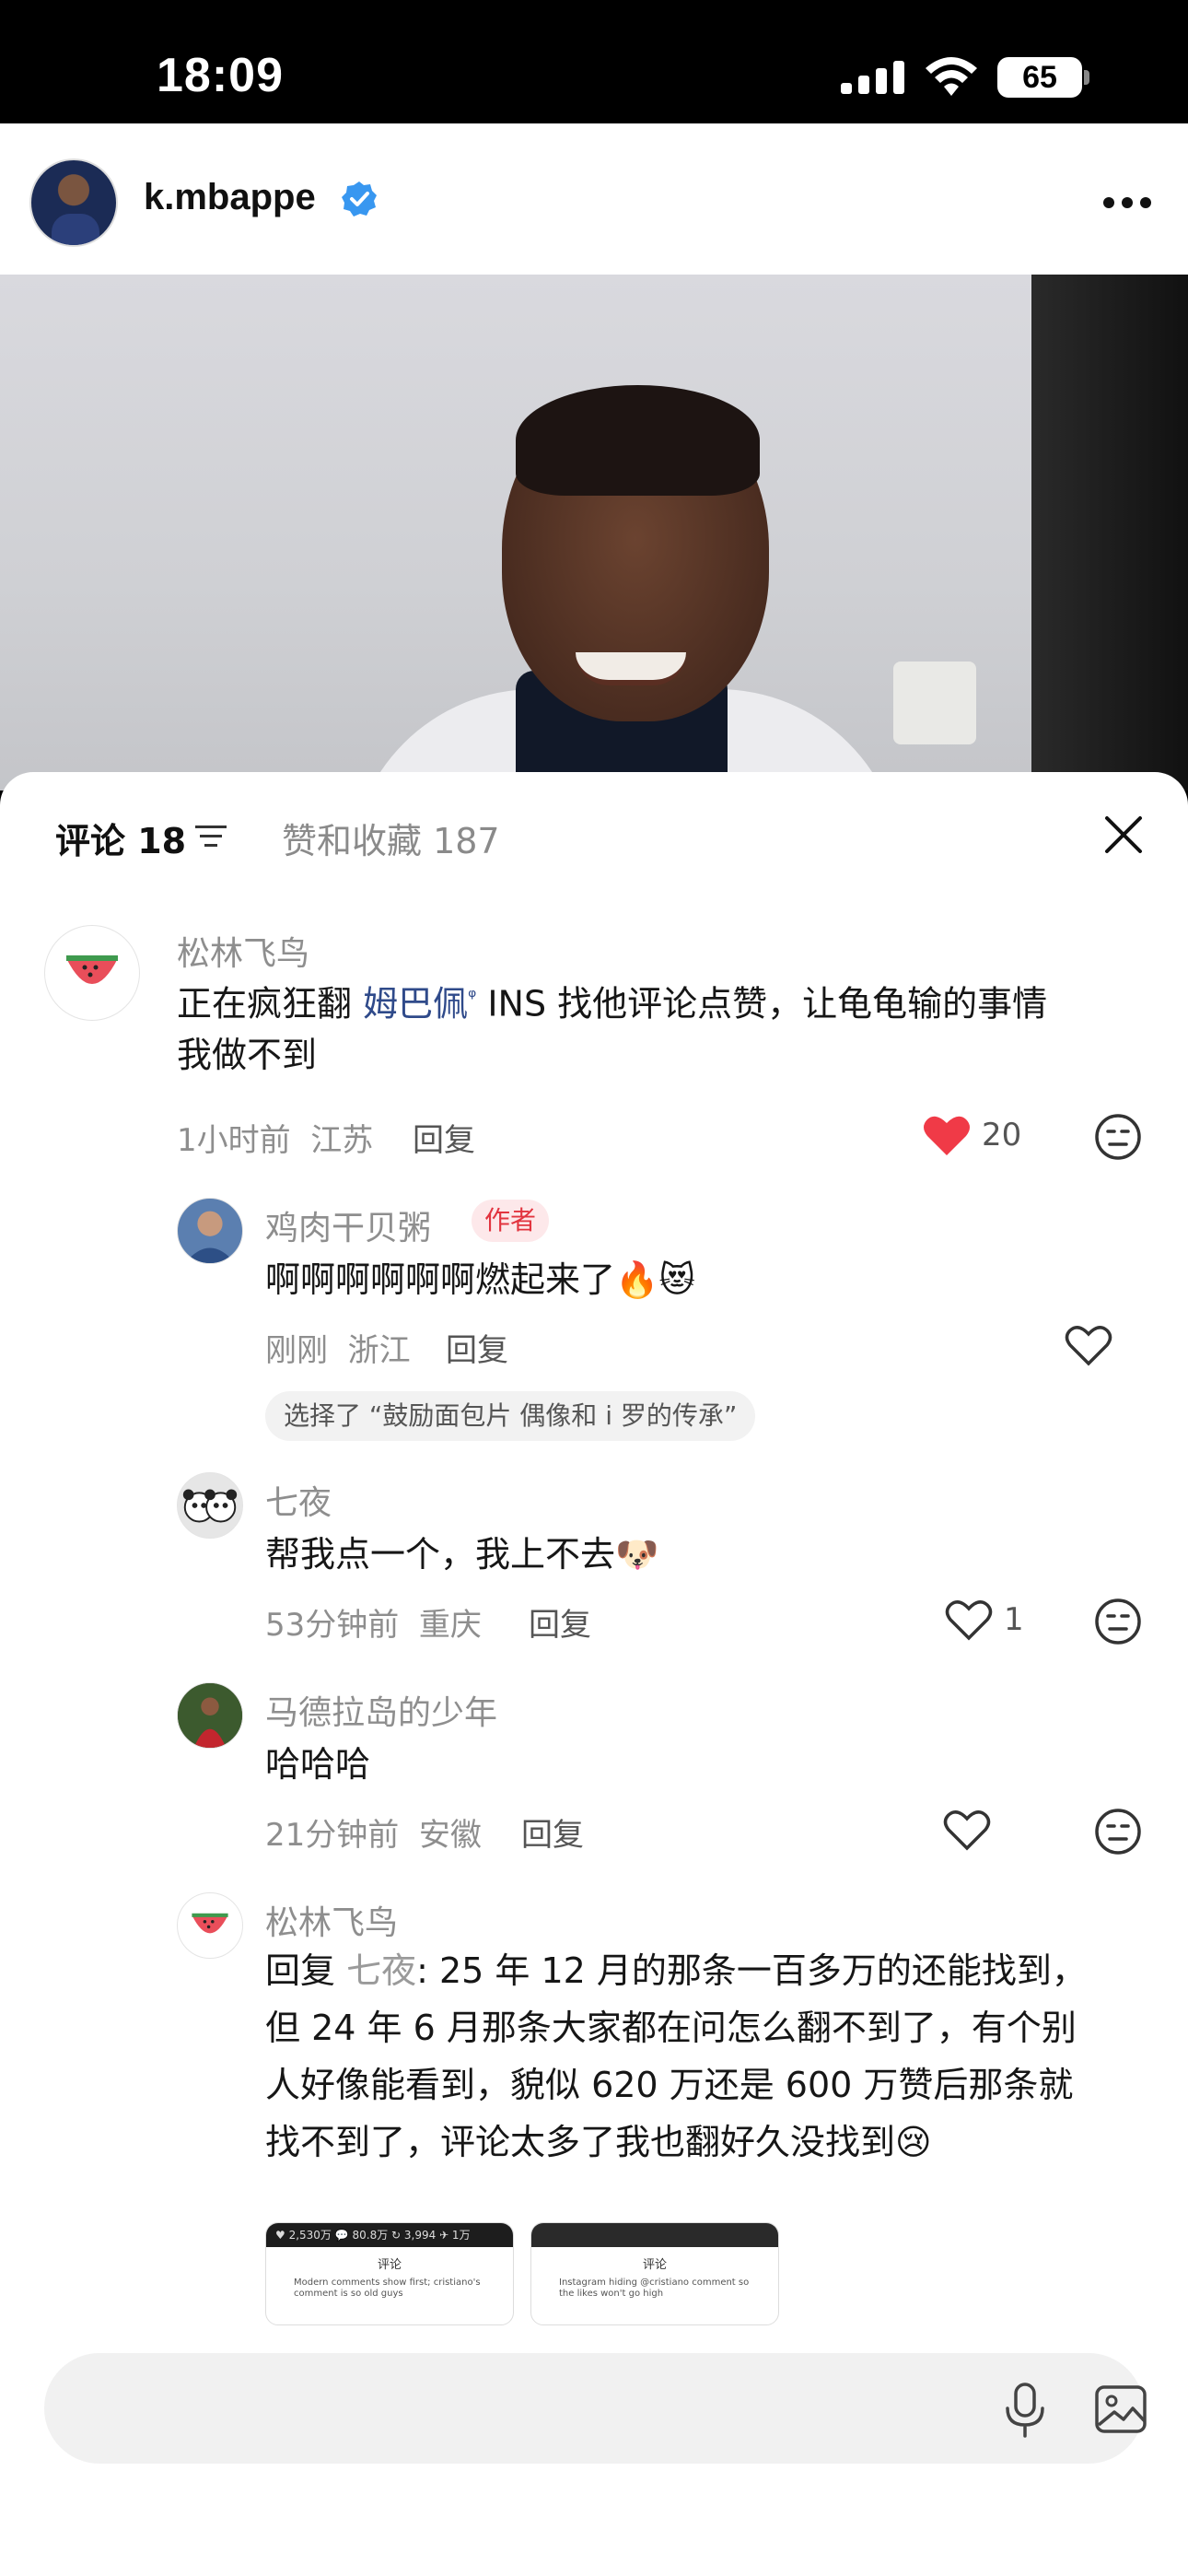 The height and width of the screenshot is (2576, 1188). What do you see at coordinates (1002, 1135) in the screenshot?
I see `like-count: 20` at bounding box center [1002, 1135].